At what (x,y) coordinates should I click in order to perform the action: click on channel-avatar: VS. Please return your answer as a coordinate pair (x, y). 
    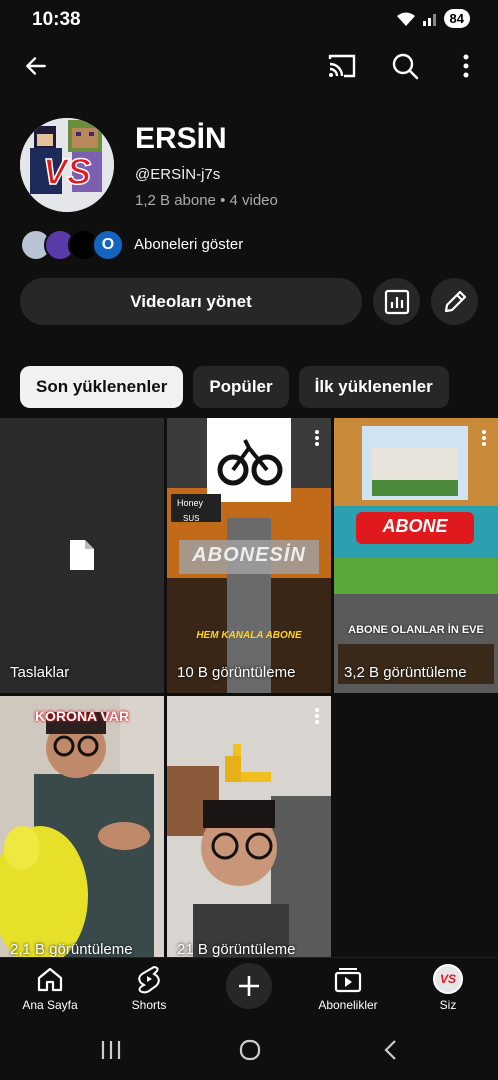
    Looking at the image, I should click on (67, 165).